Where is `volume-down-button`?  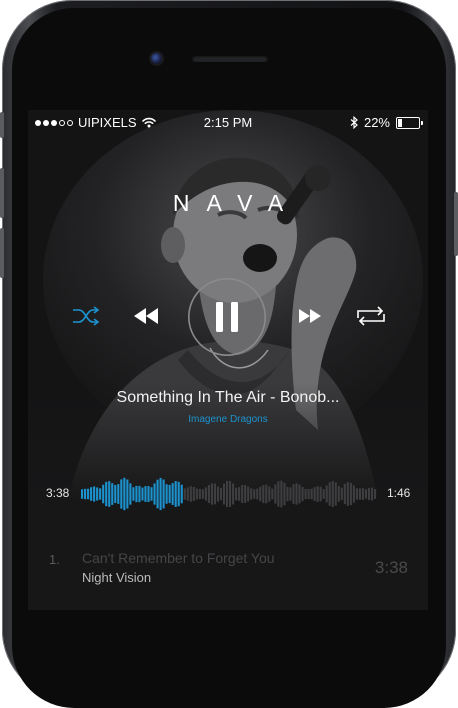 volume-down-button is located at coordinates (2, 253).